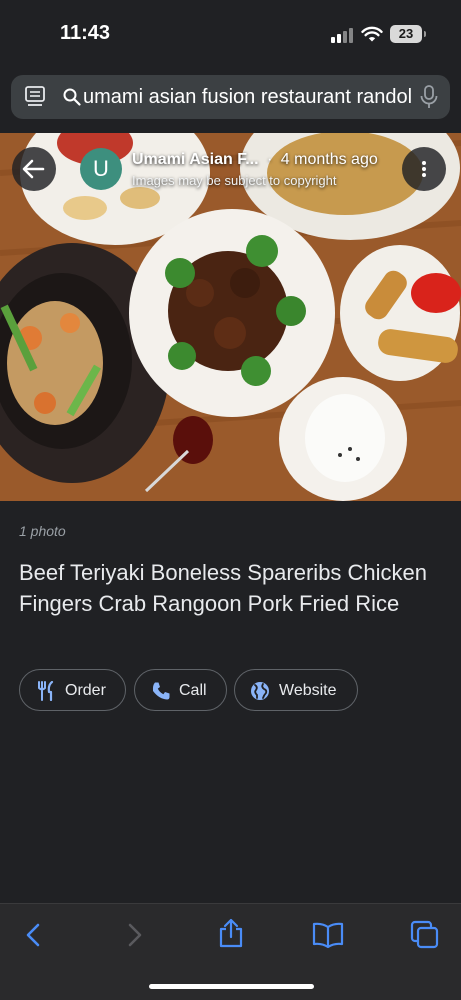 The height and width of the screenshot is (1000, 461). I want to click on tabs-icon, so click(35, 97).